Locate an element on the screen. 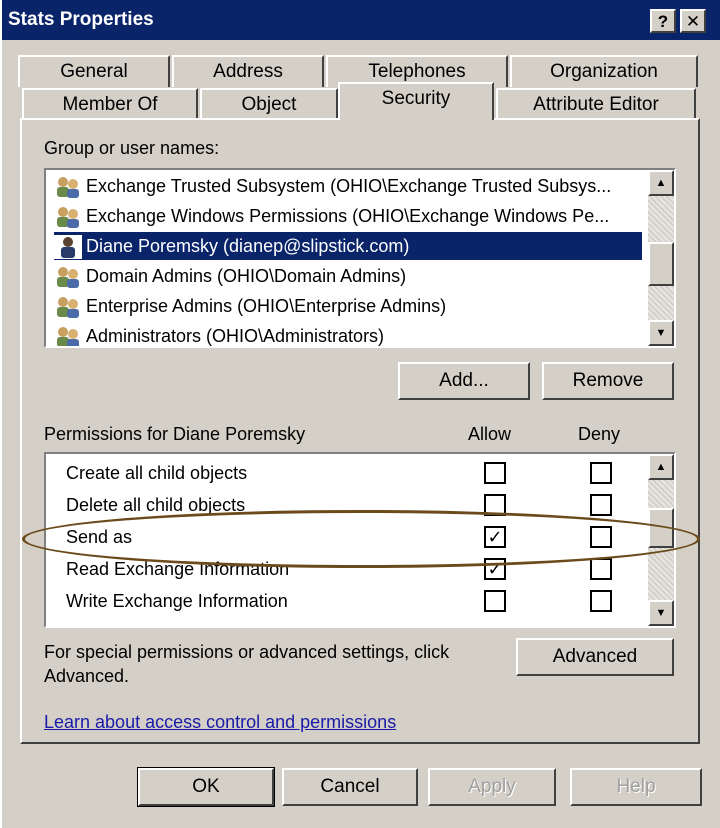 This screenshot has width=720, height=828. tab-general: General is located at coordinates (94, 71).